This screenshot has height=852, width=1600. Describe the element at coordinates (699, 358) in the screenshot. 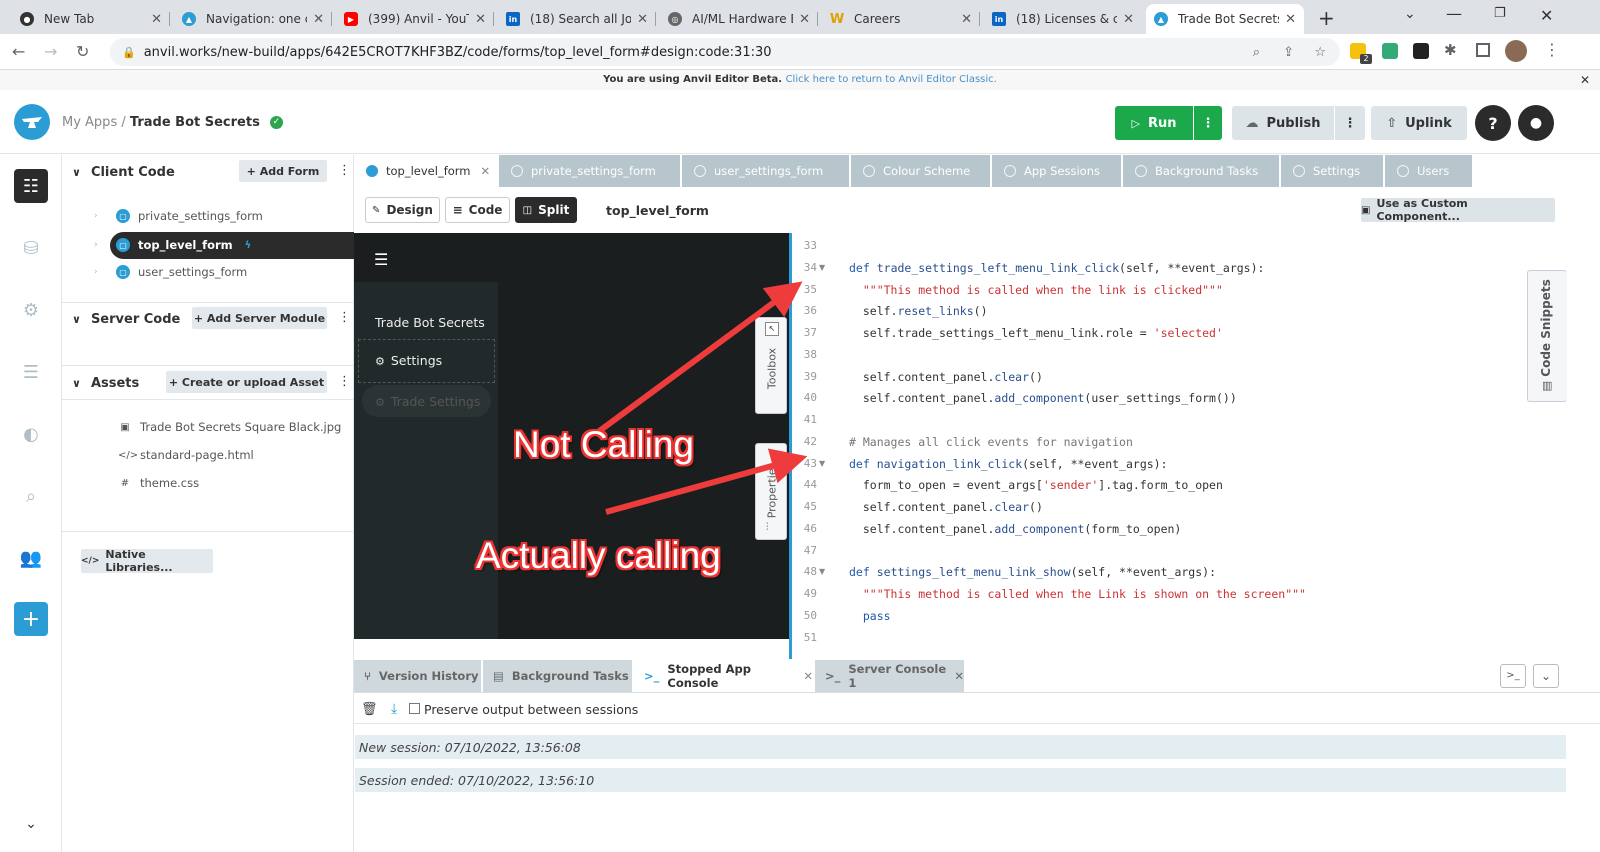

I see `arrow-not-calling` at that location.